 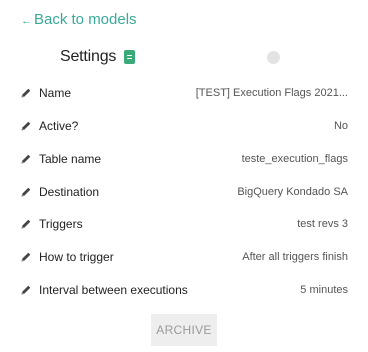 What do you see at coordinates (69, 191) in the screenshot?
I see `setting-label: Destination` at bounding box center [69, 191].